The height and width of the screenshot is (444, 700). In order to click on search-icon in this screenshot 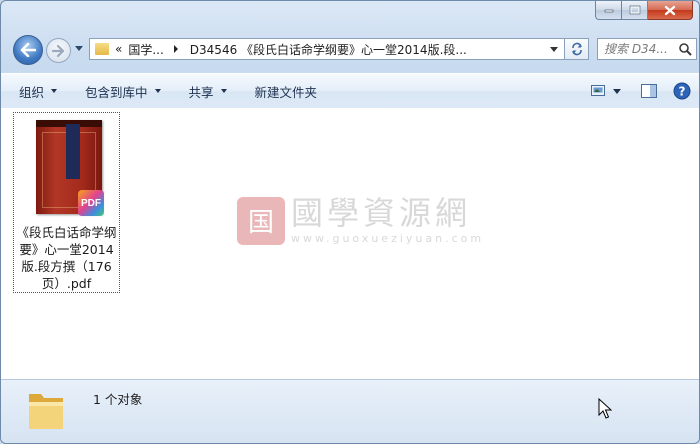, I will do `click(685, 49)`.